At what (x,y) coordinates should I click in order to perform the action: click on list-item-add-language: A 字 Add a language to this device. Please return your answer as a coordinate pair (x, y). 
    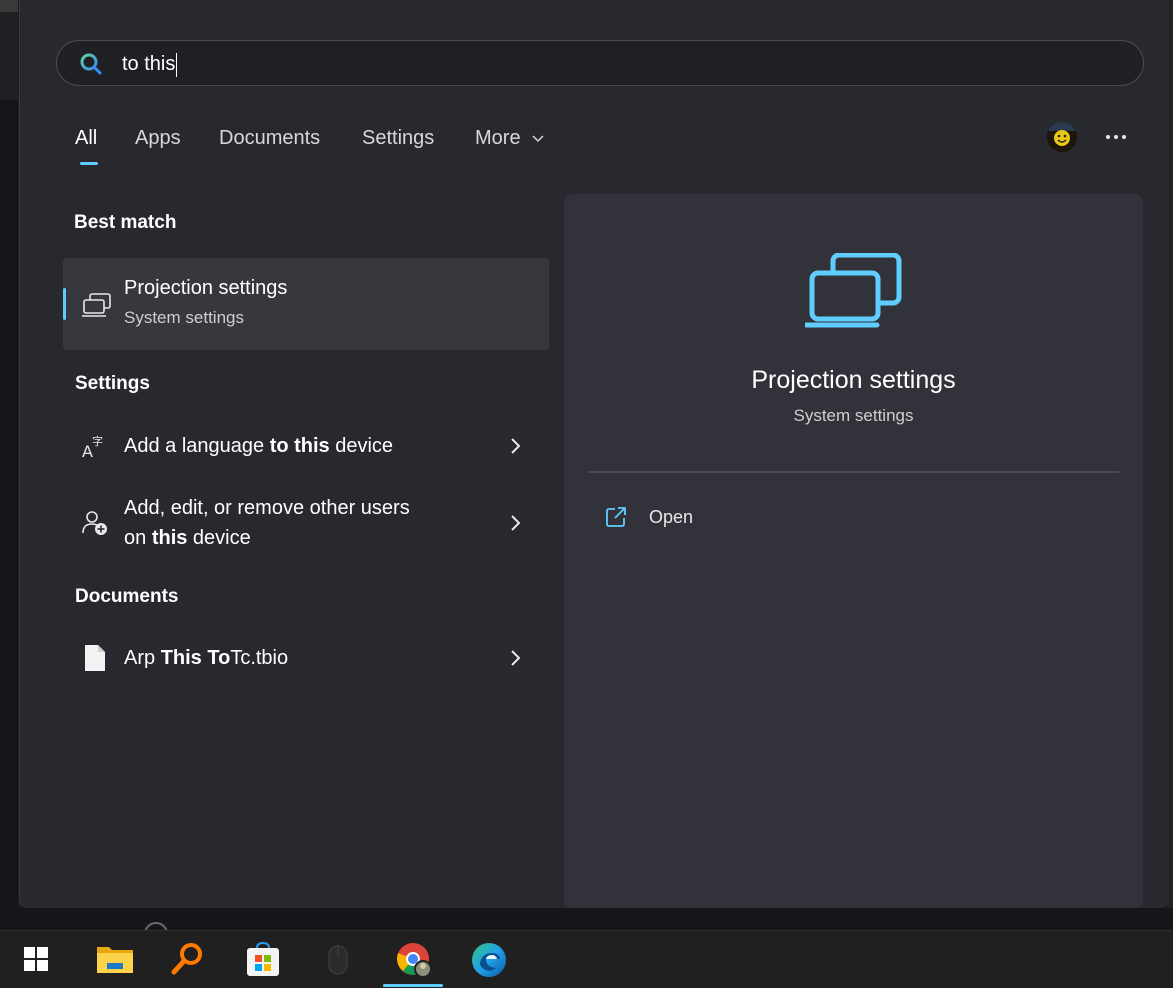
    Looking at the image, I should click on (306, 446).